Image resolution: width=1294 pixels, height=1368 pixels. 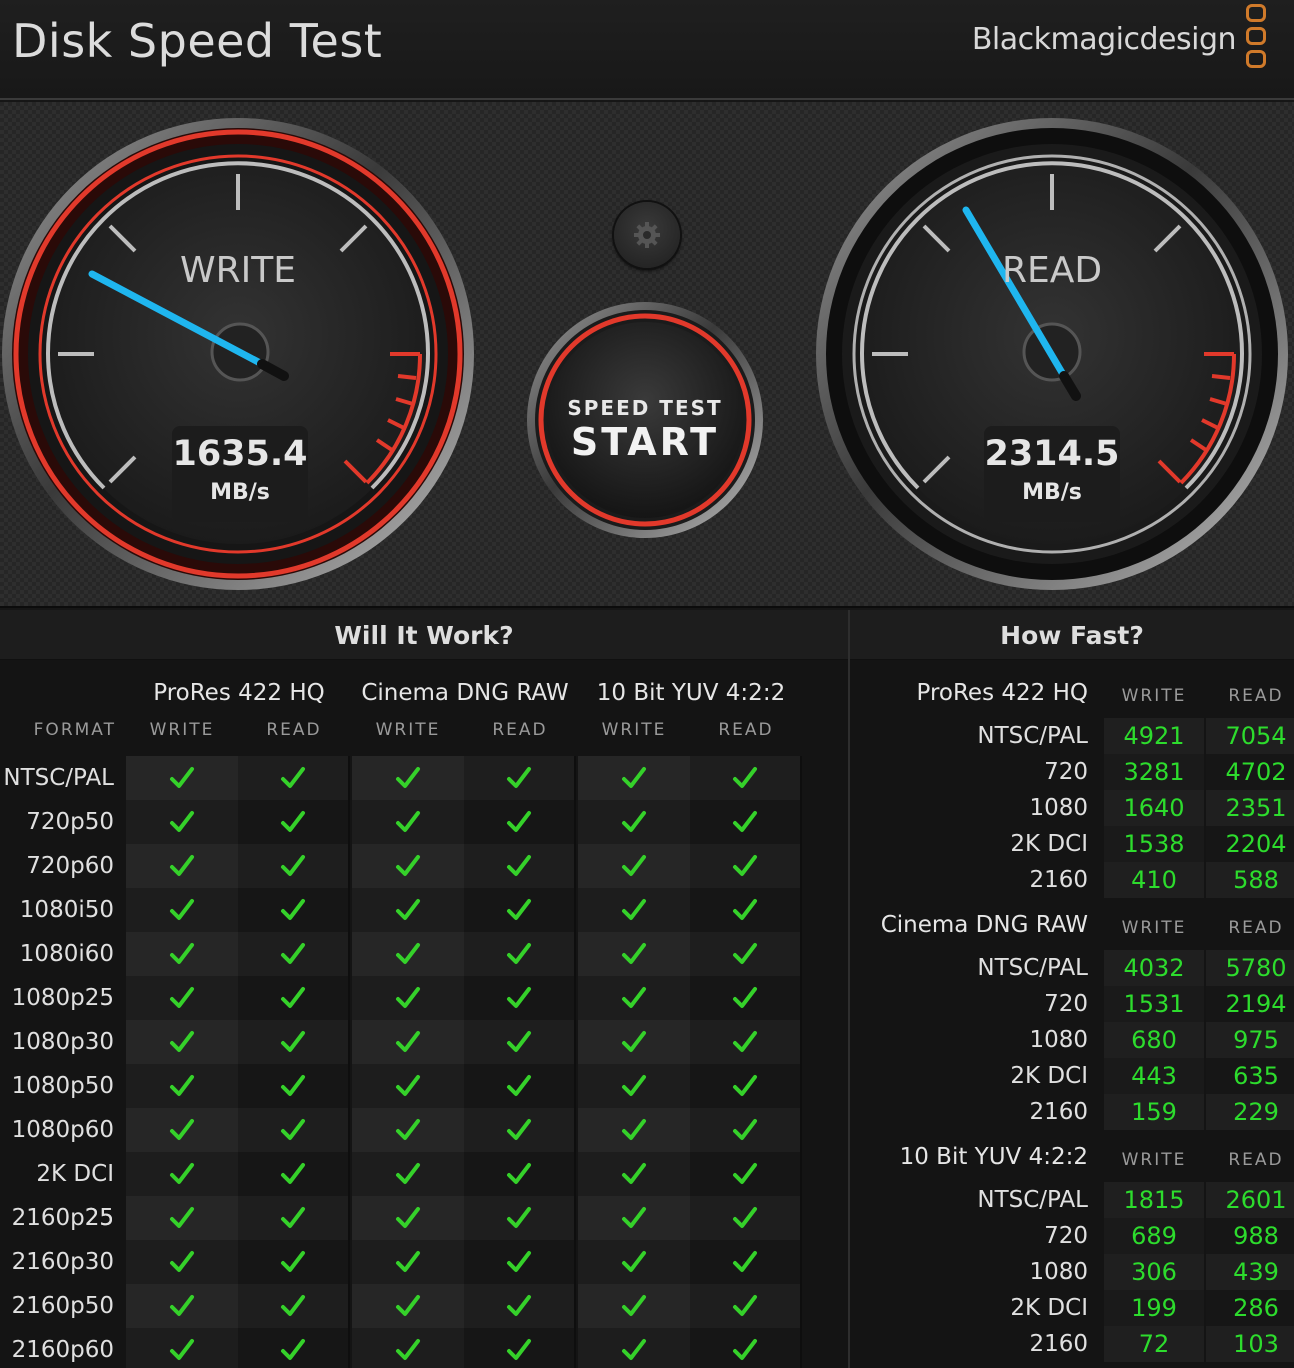 I want to click on settings-button, so click(x=647, y=235).